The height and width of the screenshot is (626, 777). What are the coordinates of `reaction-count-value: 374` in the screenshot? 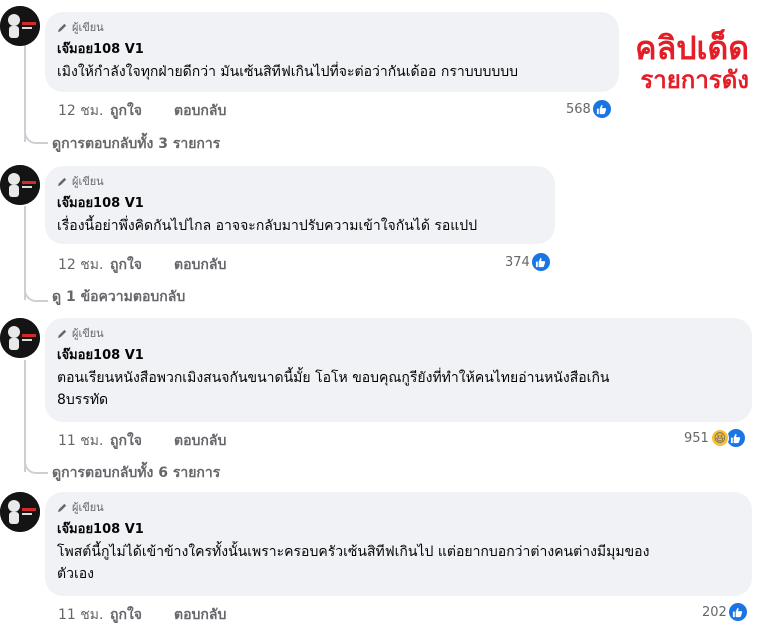 It's located at (517, 262).